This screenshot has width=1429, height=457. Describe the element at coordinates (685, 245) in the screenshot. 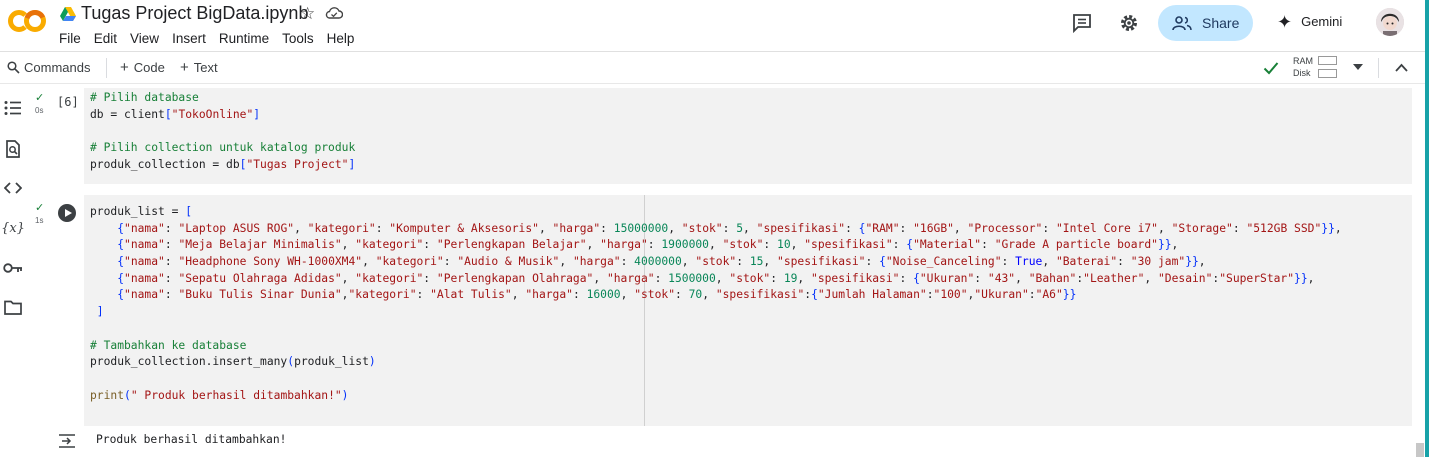

I see `code-token: 1900000` at that location.